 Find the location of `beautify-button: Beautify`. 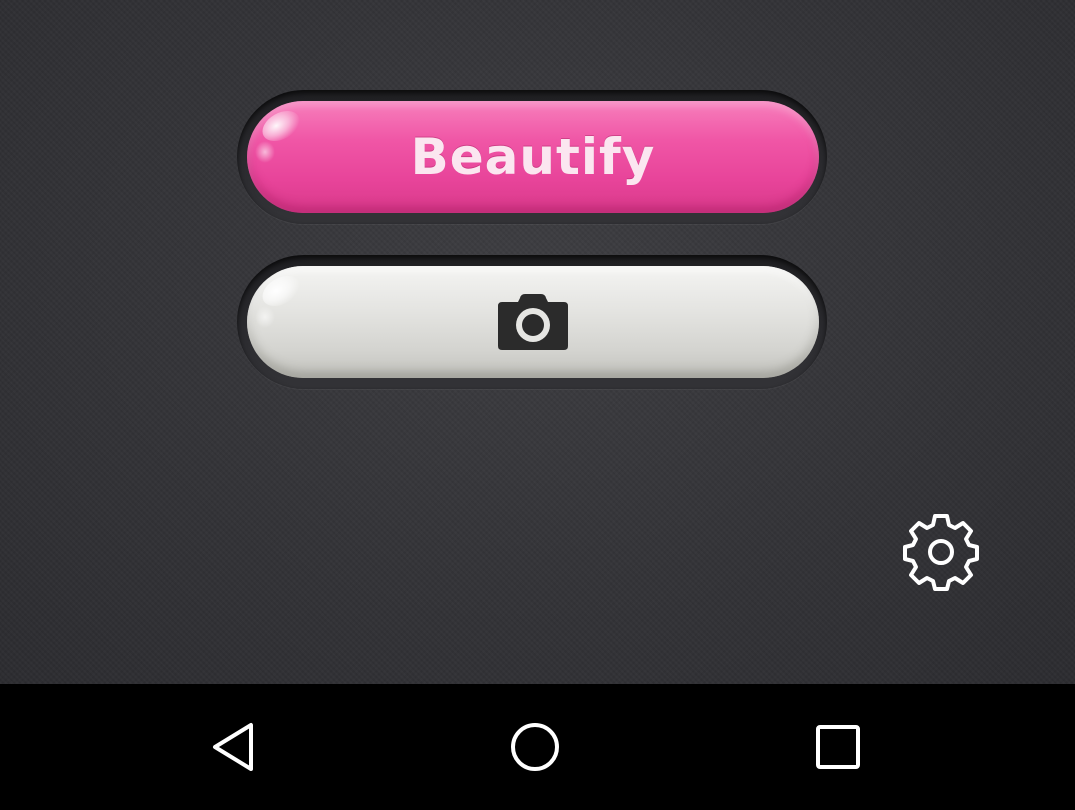

beautify-button: Beautify is located at coordinates (533, 157).